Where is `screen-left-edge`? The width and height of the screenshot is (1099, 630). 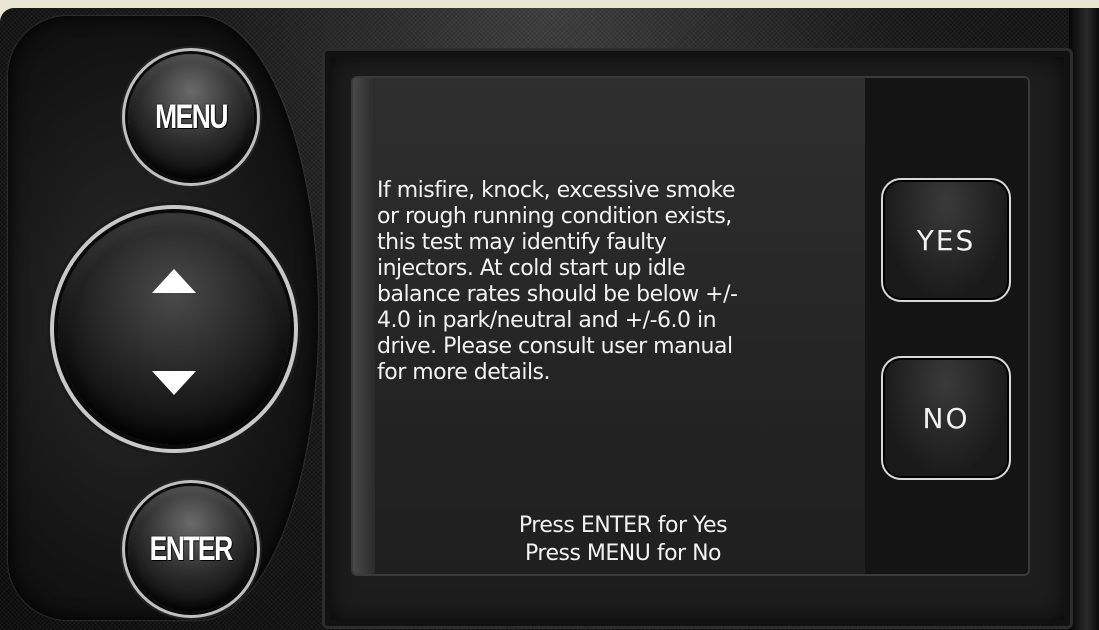 screen-left-edge is located at coordinates (364, 326).